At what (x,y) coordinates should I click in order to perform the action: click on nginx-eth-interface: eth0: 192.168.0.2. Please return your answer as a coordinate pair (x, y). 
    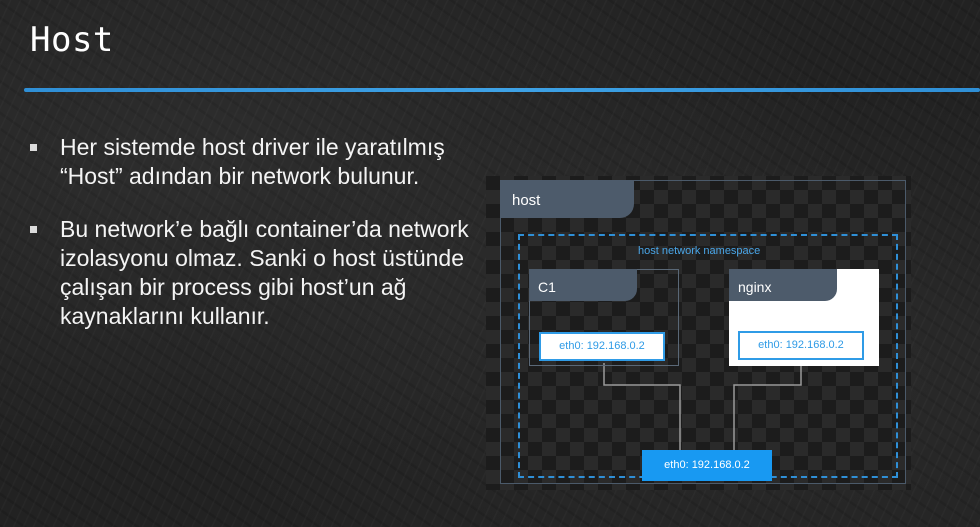
    Looking at the image, I should click on (801, 345).